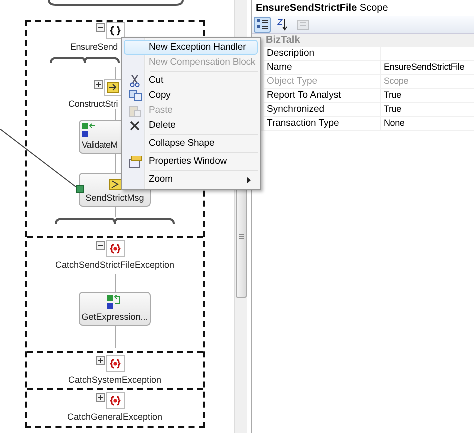 The height and width of the screenshot is (433, 474). Describe the element at coordinates (115, 302) in the screenshot. I see `expression-icon` at that location.